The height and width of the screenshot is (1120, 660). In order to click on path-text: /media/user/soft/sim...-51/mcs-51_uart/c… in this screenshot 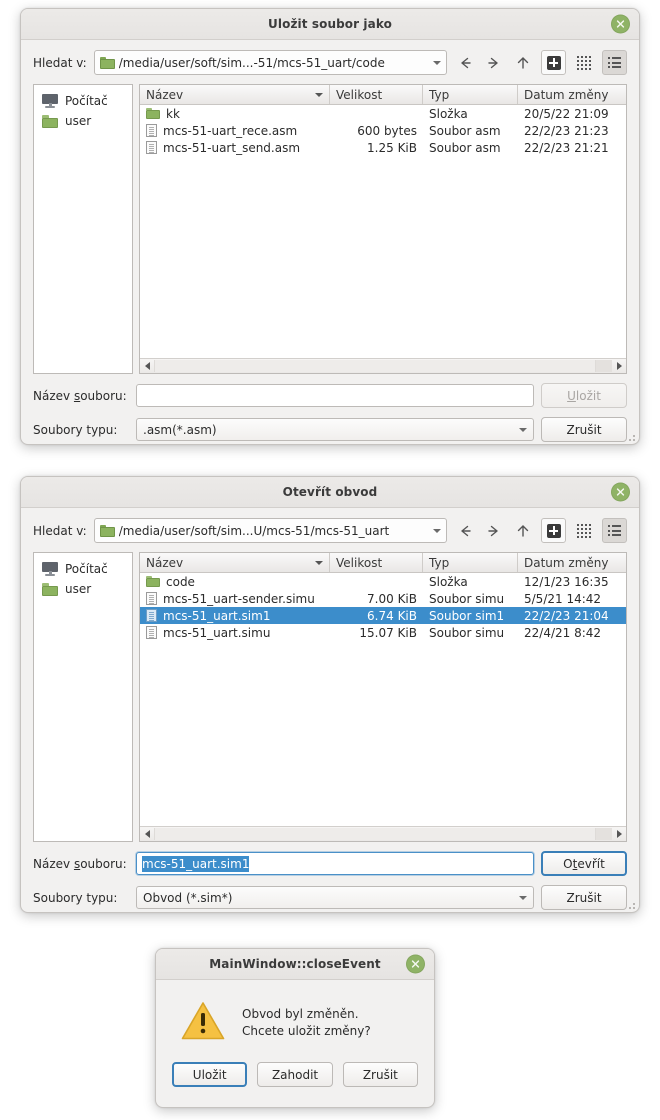, I will do `click(251, 62)`.